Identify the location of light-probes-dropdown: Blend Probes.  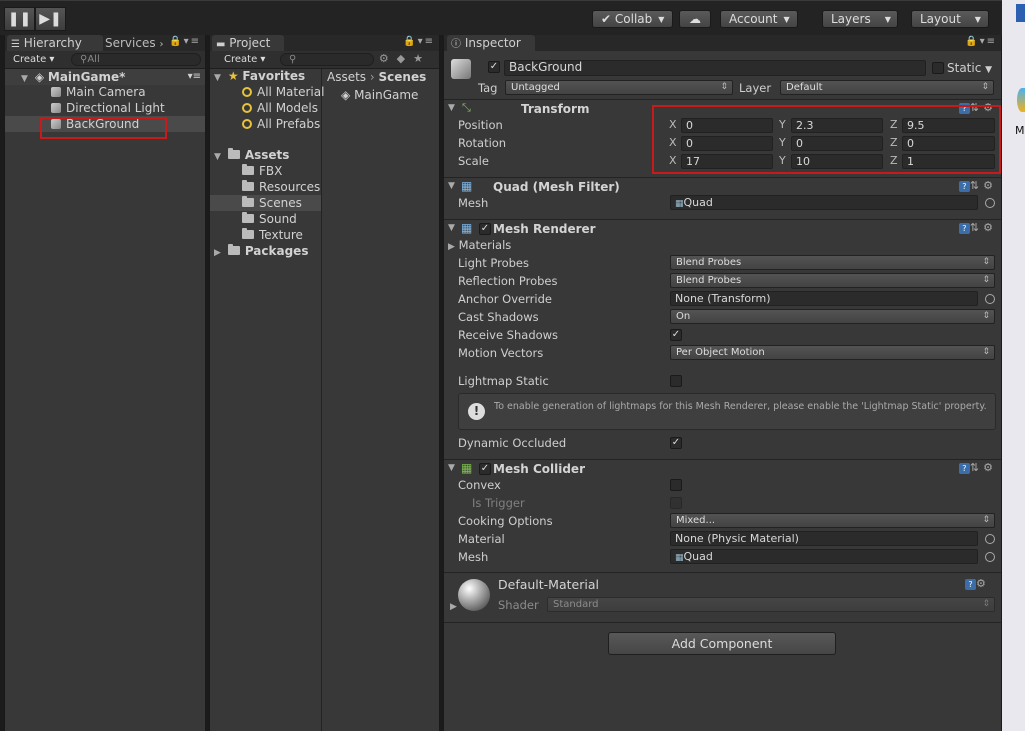
(832, 262).